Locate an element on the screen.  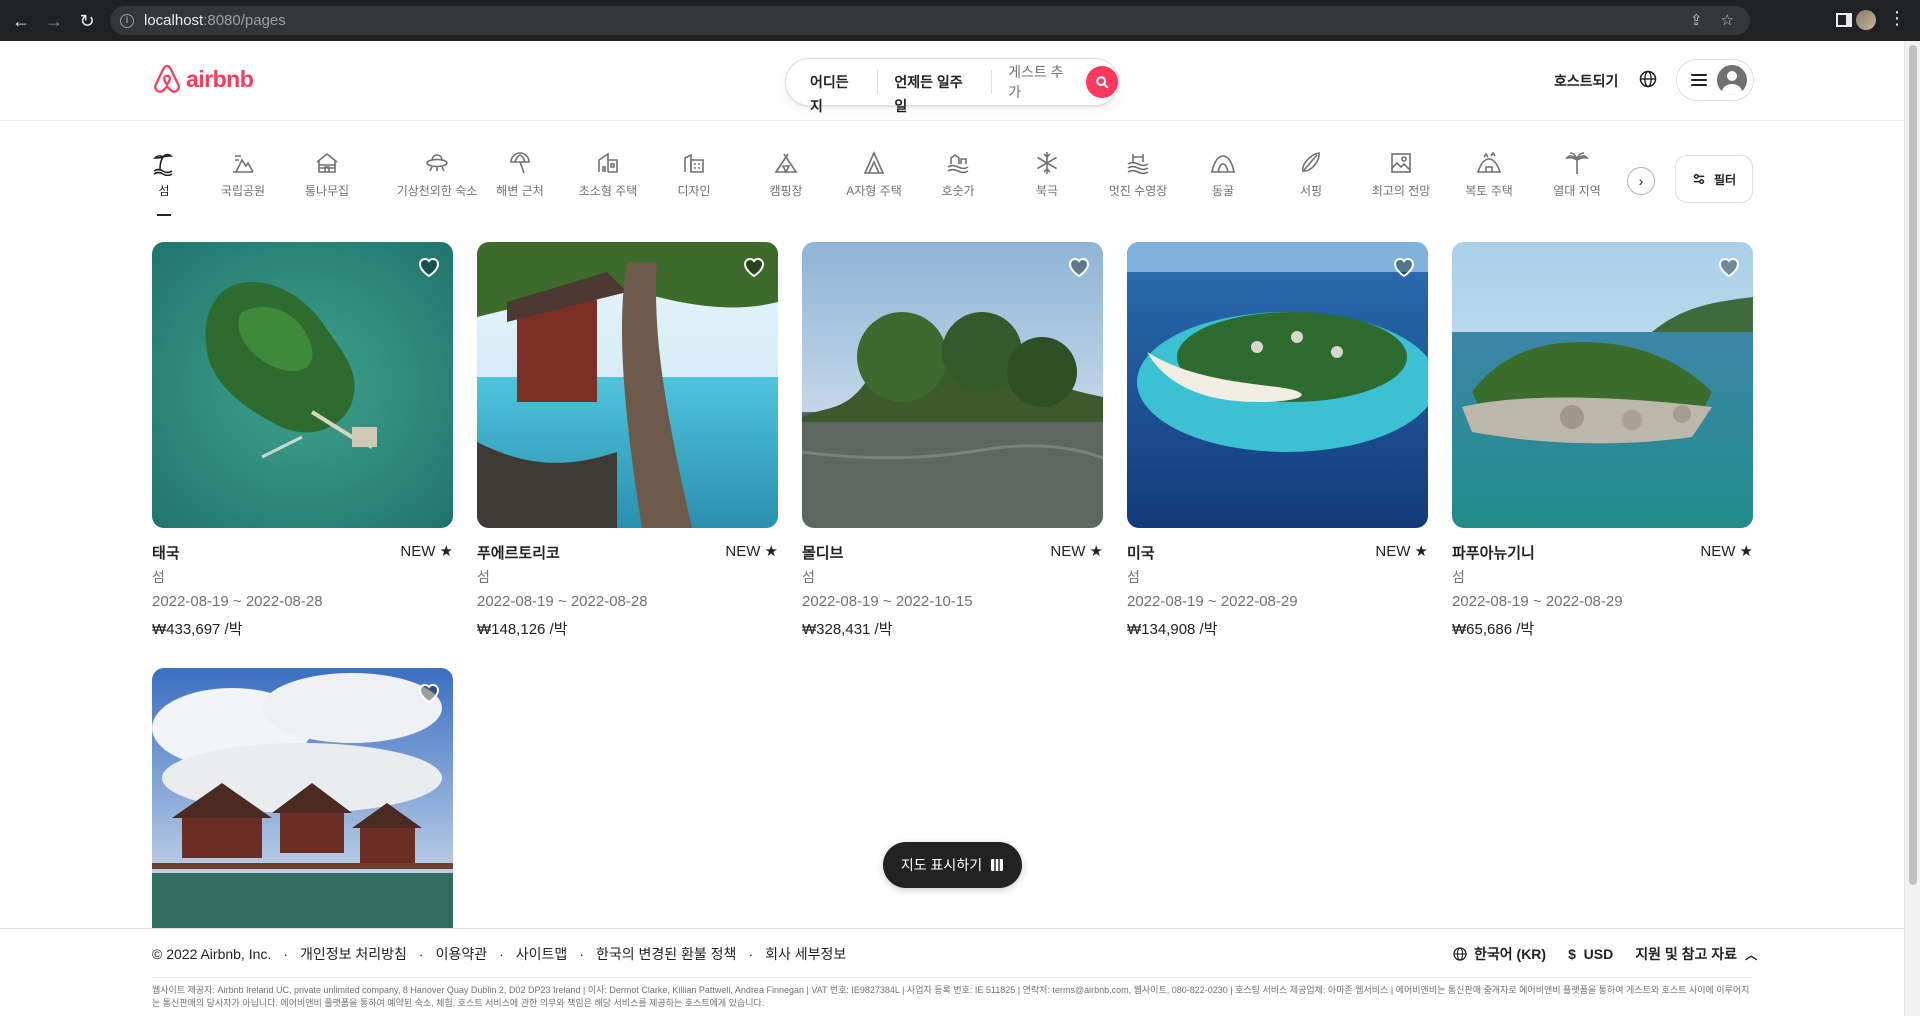
search-bar: 어디든지 언제든 일주일 게스트 추가 is located at coordinates (952, 86).